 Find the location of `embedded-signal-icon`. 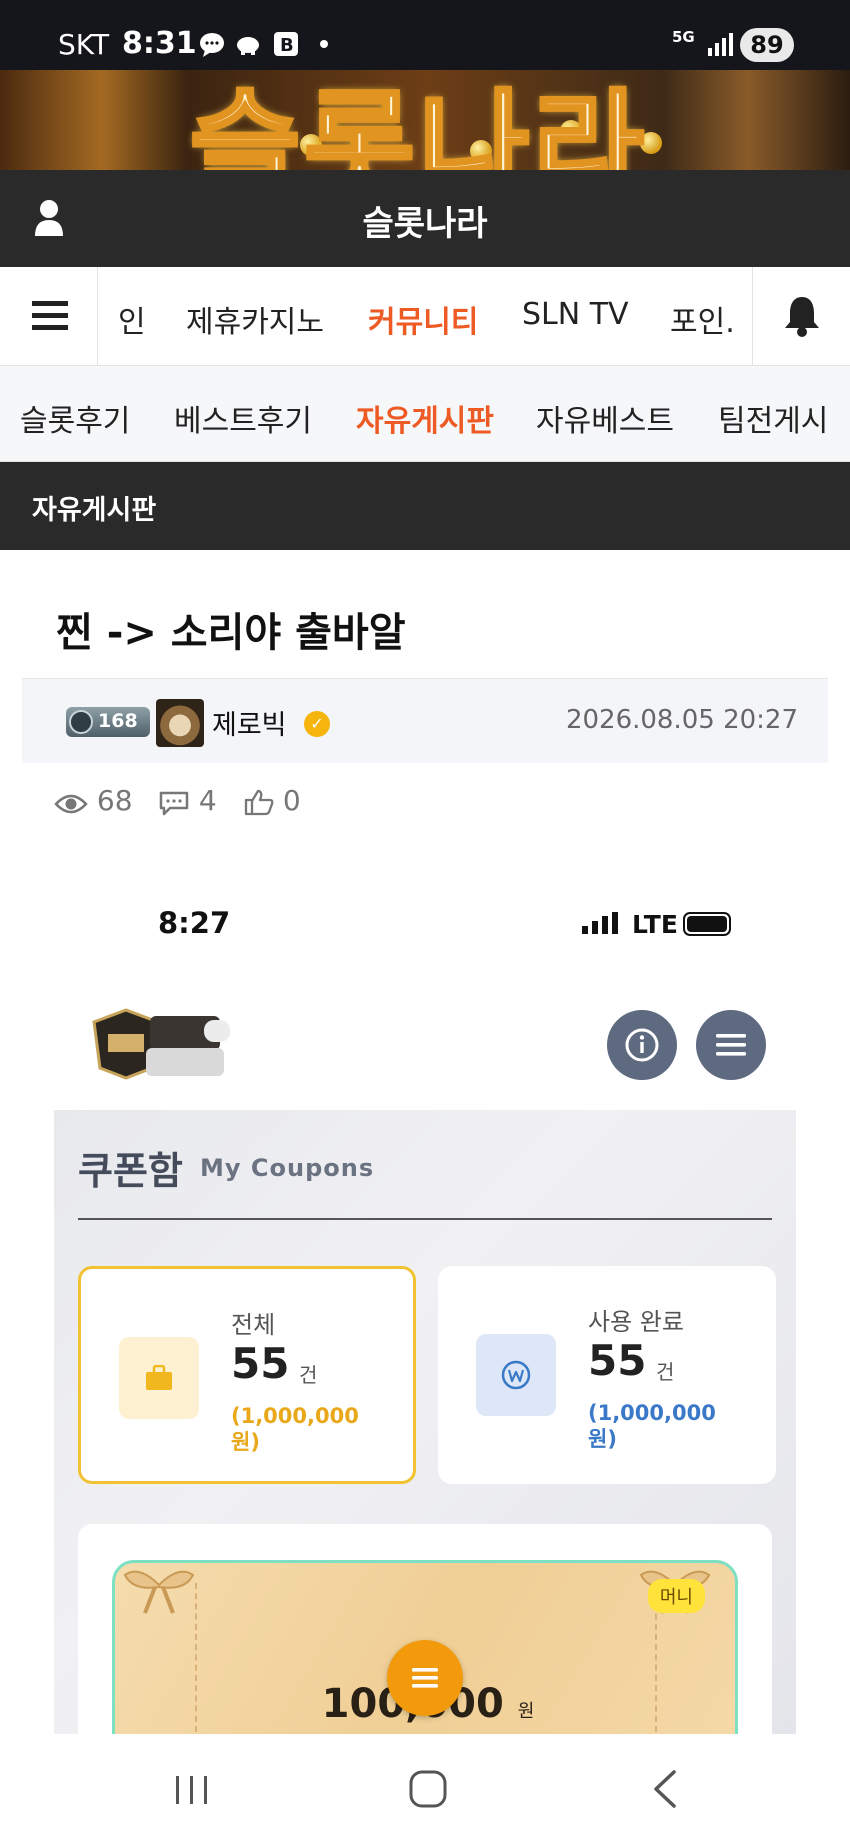

embedded-signal-icon is located at coordinates (600, 923).